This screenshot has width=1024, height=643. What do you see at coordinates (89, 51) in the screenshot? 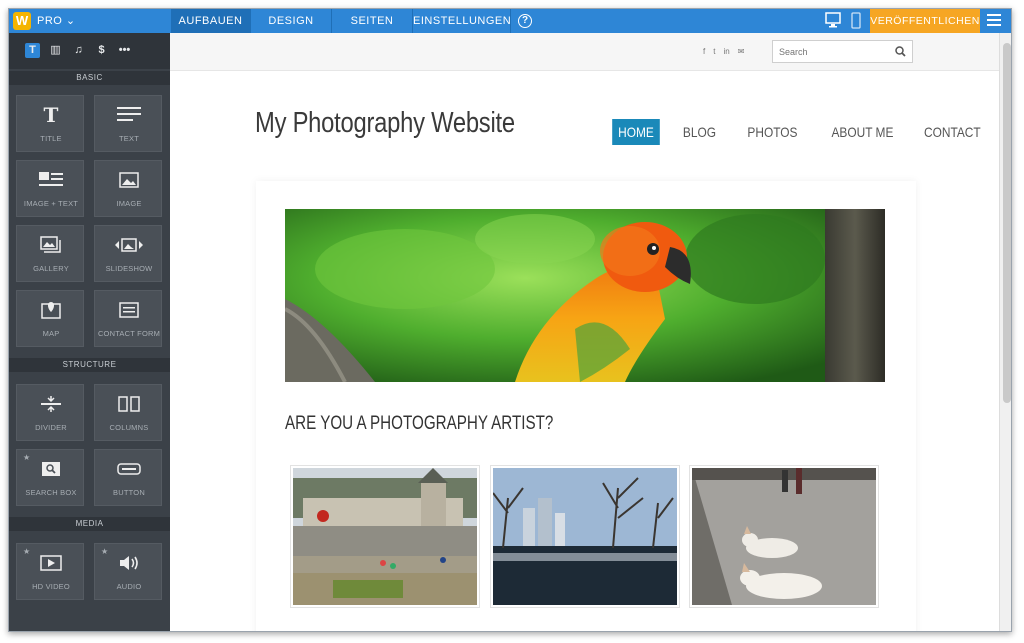
I see `sidebar-toolbar: T ▥ ♫ $ •••` at bounding box center [89, 51].